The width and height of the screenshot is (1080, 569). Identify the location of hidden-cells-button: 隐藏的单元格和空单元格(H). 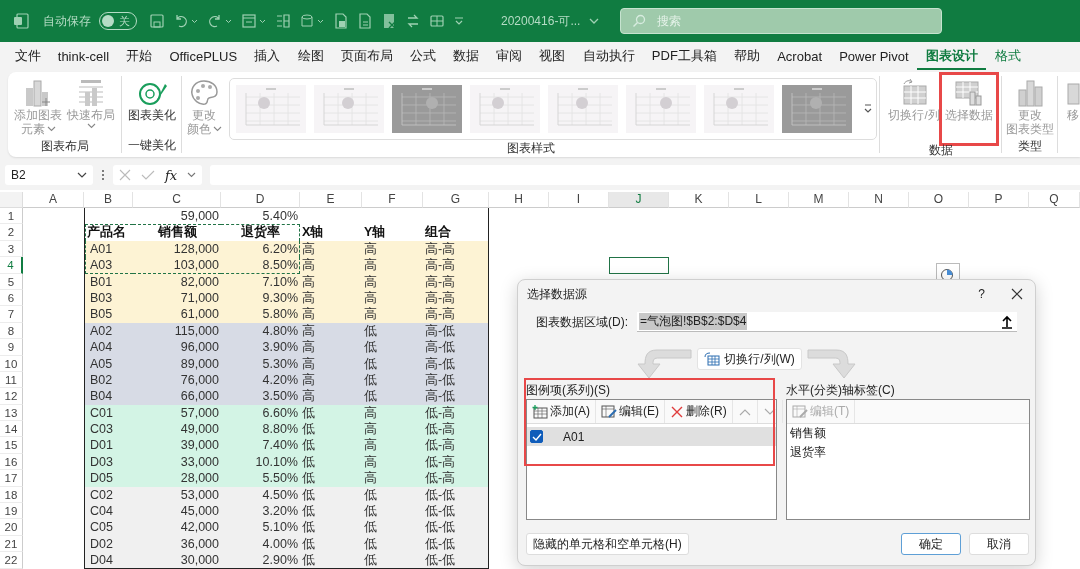
(607, 544).